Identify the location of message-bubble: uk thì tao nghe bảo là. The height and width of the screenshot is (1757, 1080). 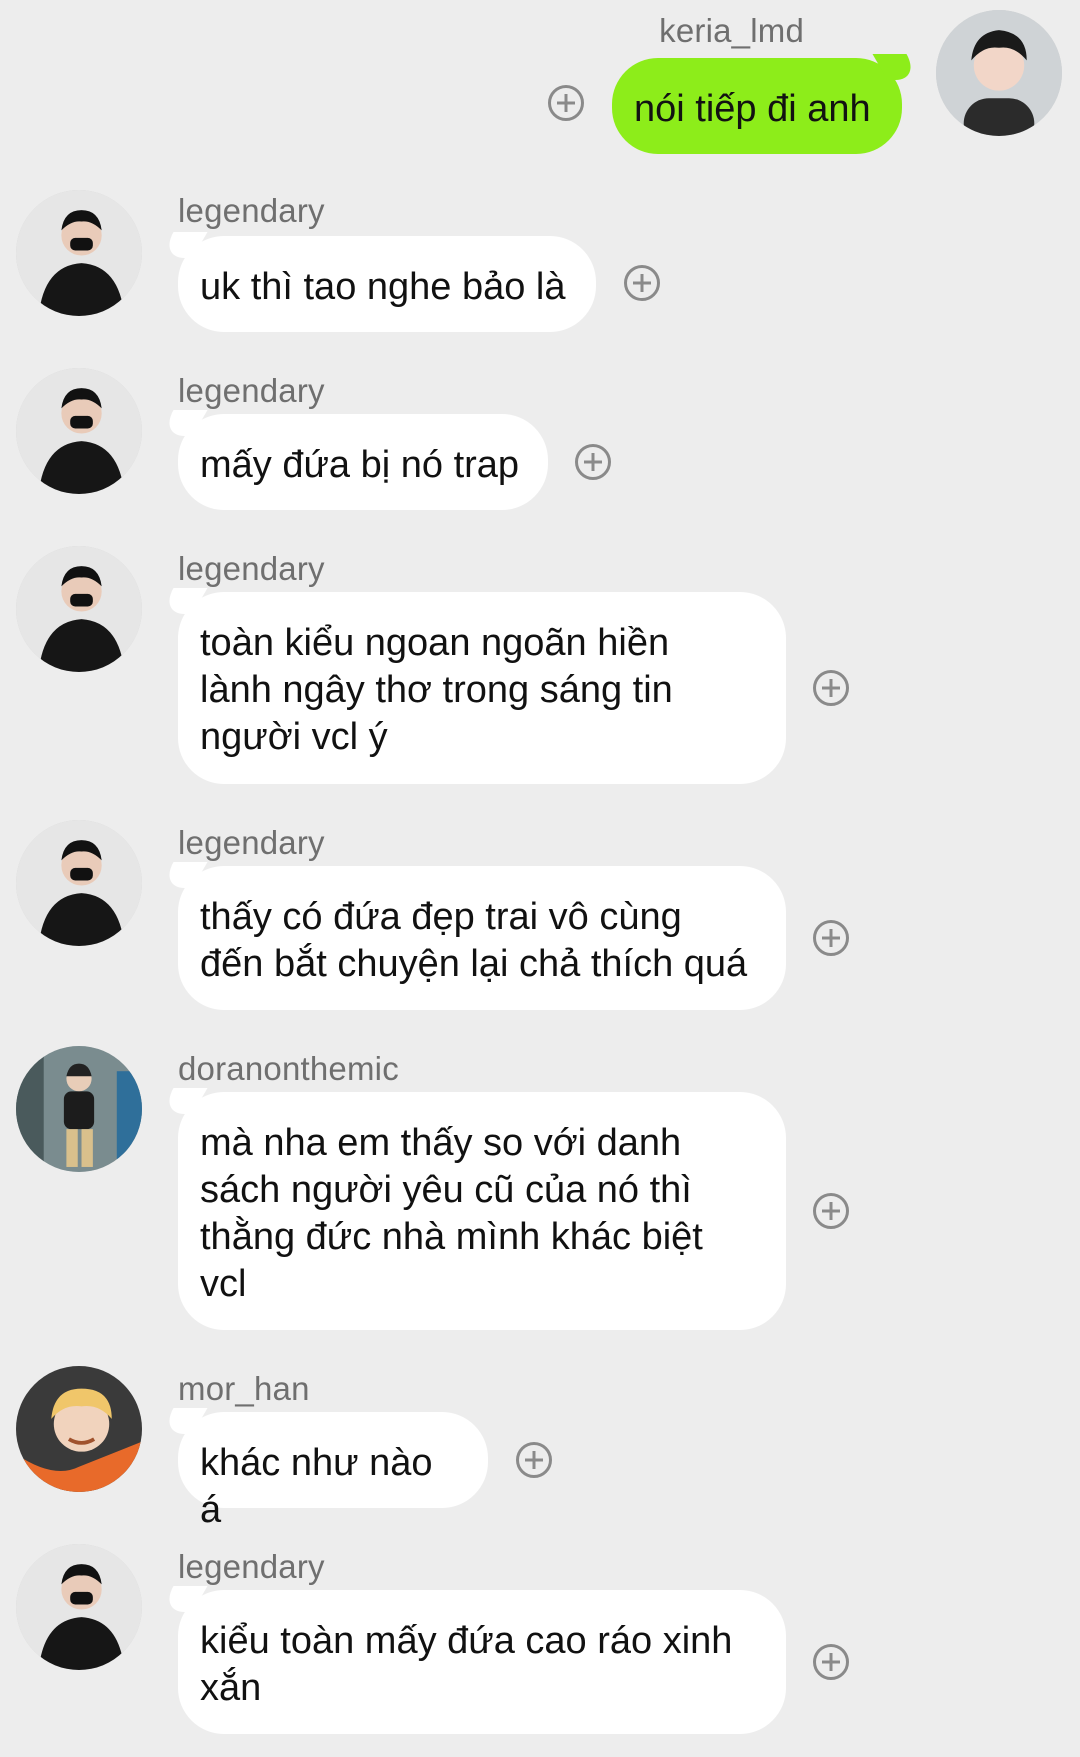
(387, 284).